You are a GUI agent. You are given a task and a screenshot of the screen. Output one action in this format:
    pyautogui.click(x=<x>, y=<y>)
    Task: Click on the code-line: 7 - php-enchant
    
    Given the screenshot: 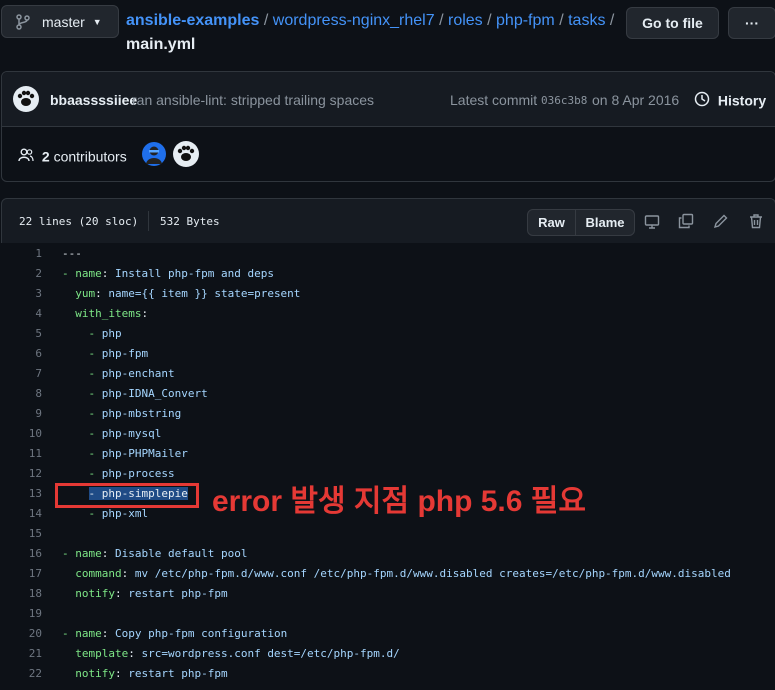 What is the action you would take?
    pyautogui.click(x=387, y=374)
    